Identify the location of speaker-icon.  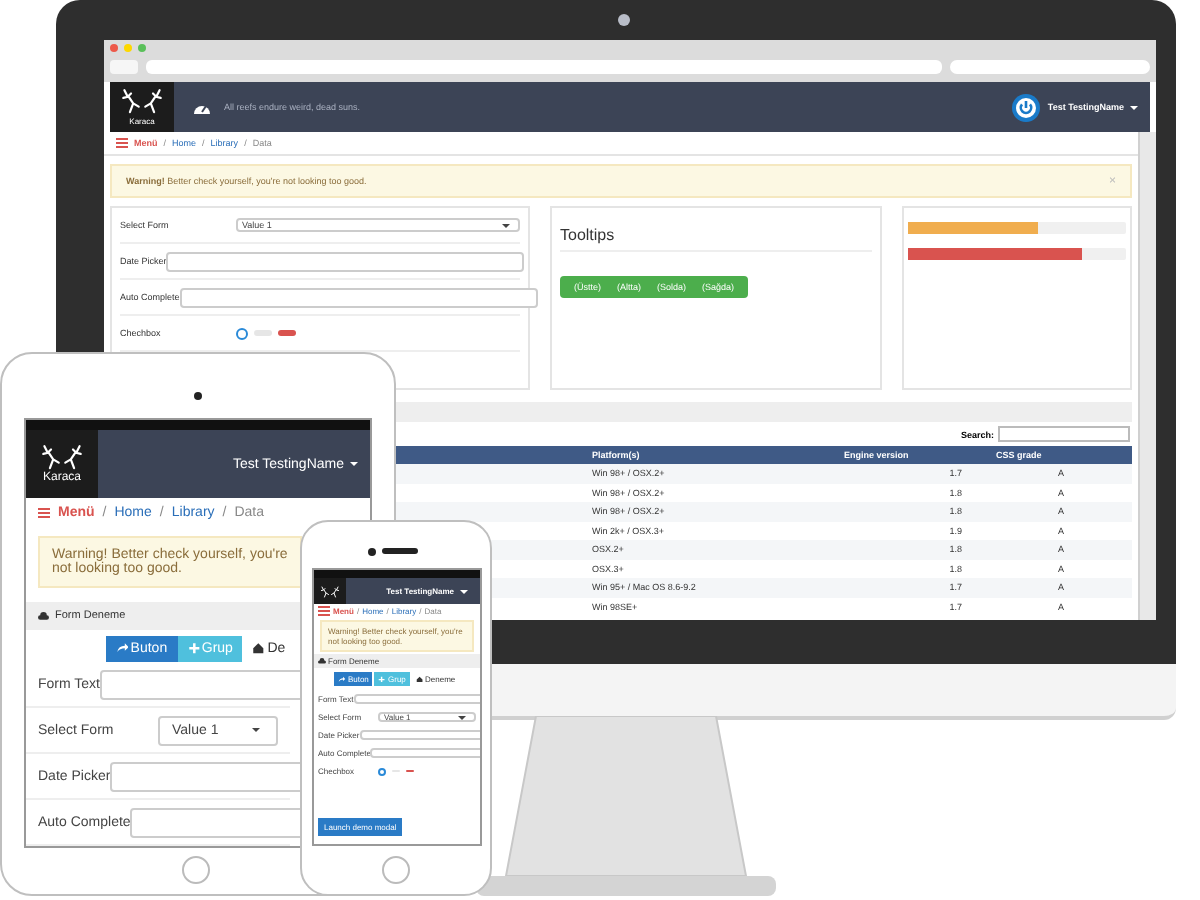
(400, 551).